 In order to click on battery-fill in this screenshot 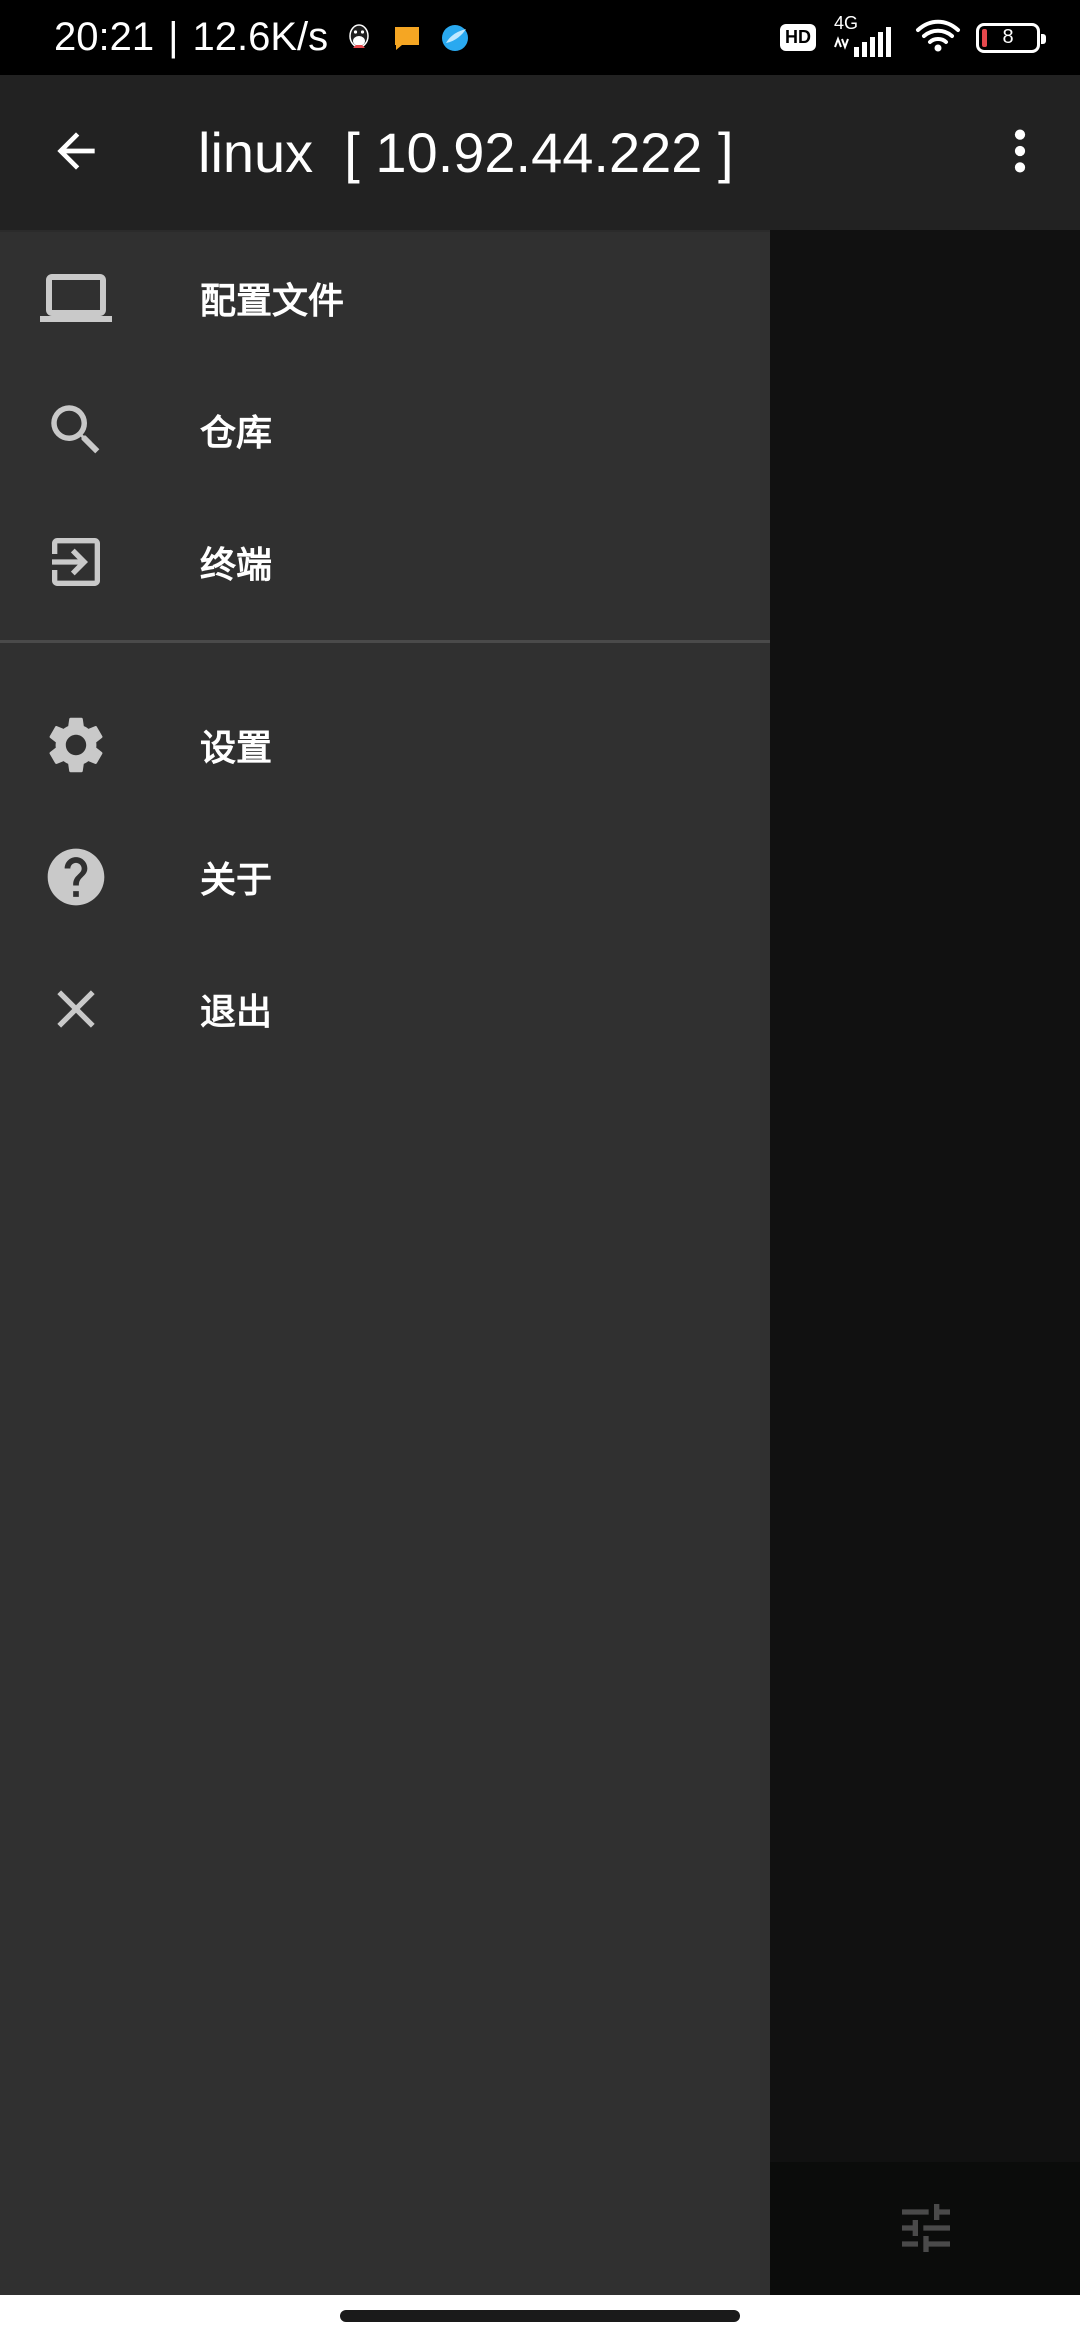, I will do `click(984, 37)`.